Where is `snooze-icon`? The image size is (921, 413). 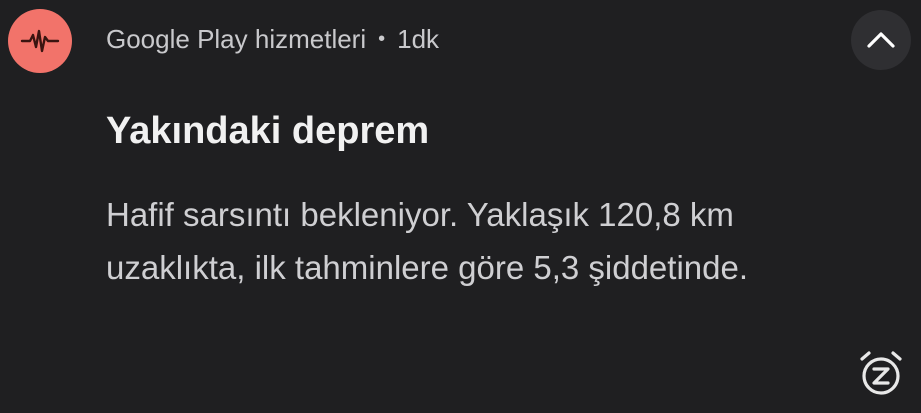 snooze-icon is located at coordinates (881, 373).